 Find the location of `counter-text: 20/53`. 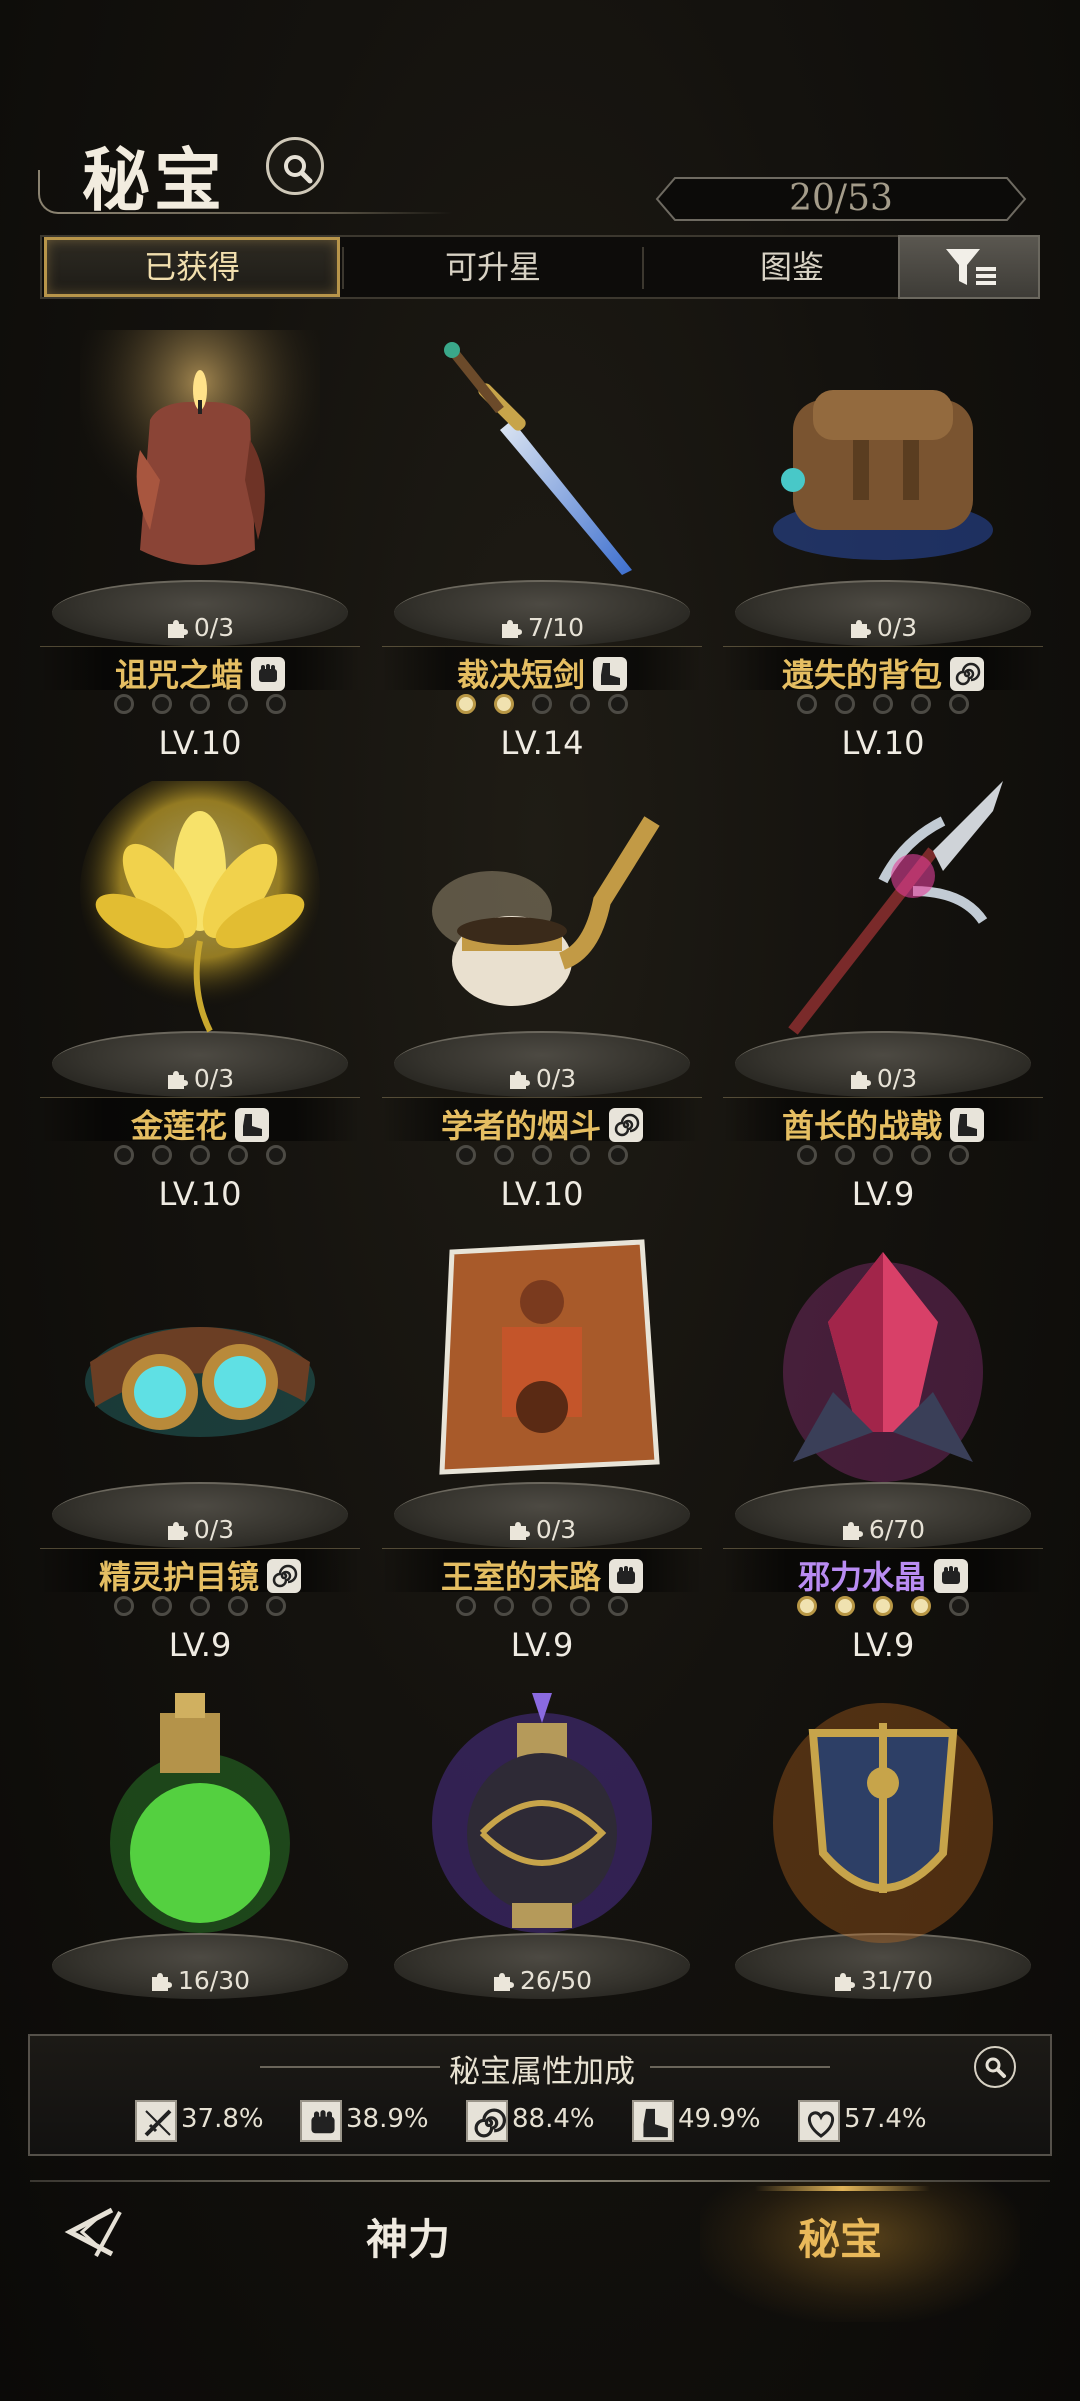

counter-text: 20/53 is located at coordinates (841, 198).